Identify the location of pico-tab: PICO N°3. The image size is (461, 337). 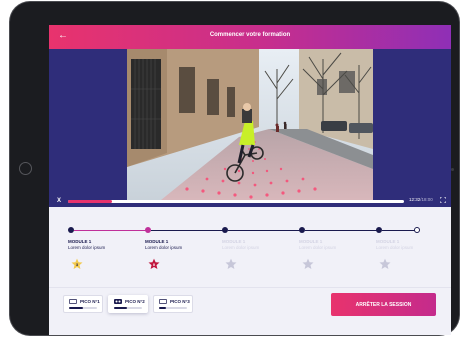
(173, 304).